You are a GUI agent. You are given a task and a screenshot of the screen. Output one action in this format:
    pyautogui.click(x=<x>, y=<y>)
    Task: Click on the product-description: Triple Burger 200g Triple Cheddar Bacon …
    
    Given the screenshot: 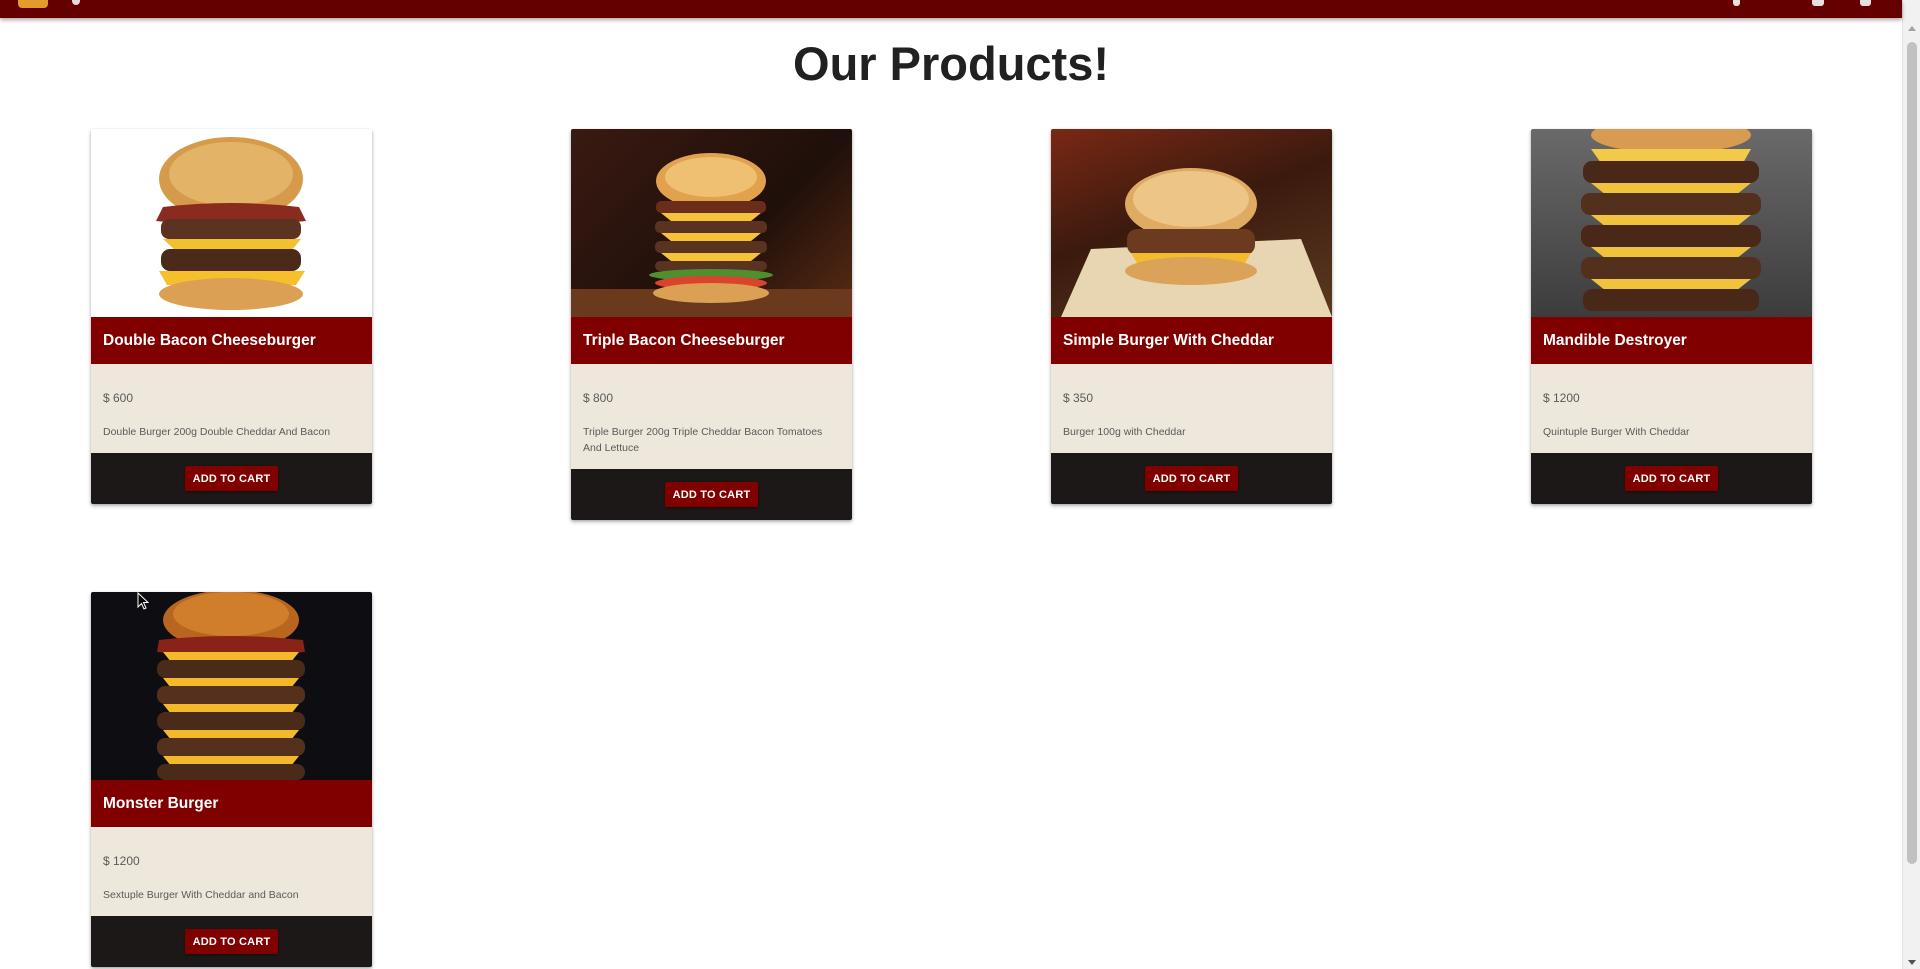 What is the action you would take?
    pyautogui.click(x=703, y=440)
    